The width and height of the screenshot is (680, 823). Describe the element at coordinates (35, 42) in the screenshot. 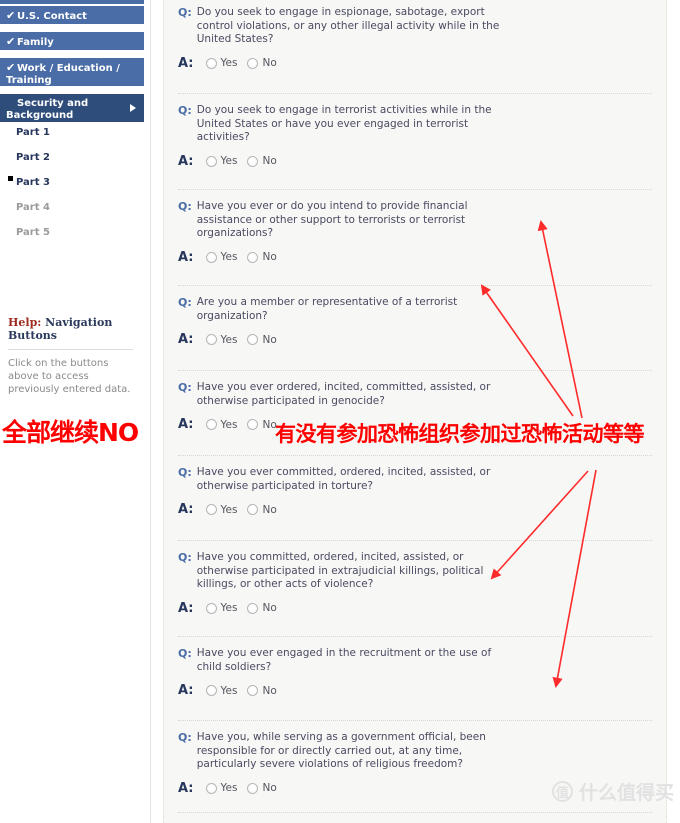

I see `sidebar-item-label: Family` at that location.